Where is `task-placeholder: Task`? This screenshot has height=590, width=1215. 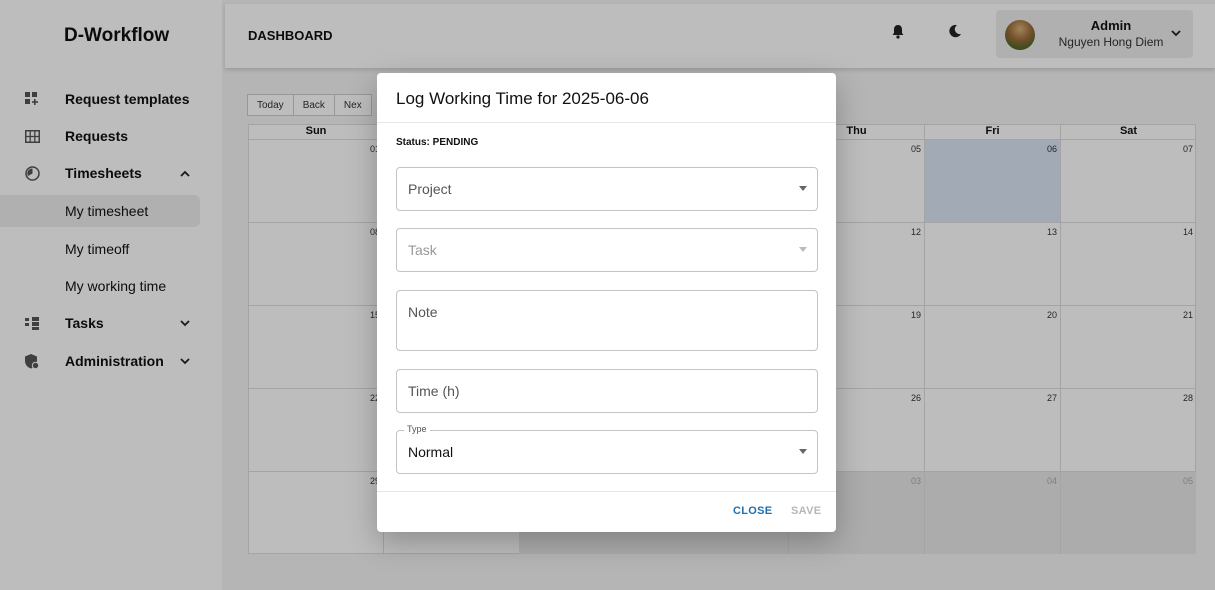
task-placeholder: Task is located at coordinates (422, 250).